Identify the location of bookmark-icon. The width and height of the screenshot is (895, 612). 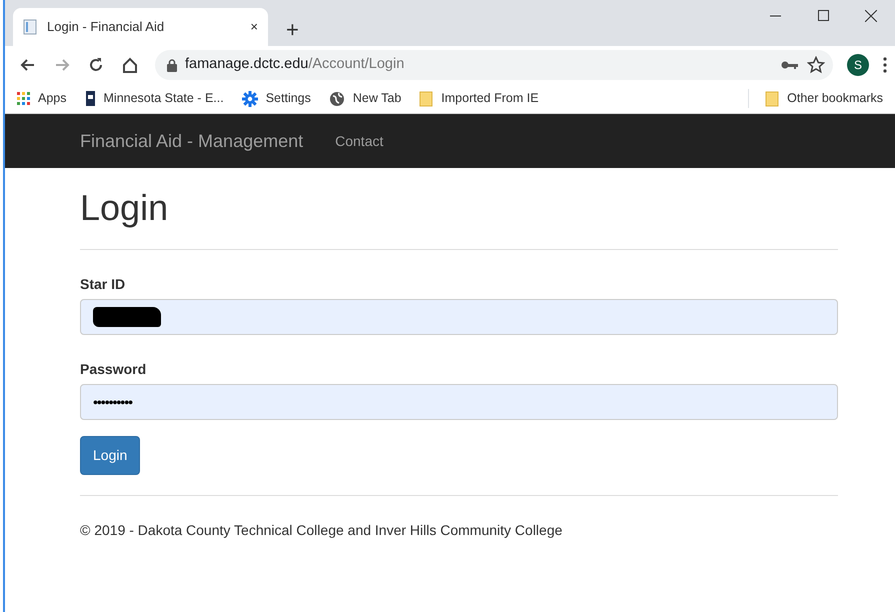
(90, 98).